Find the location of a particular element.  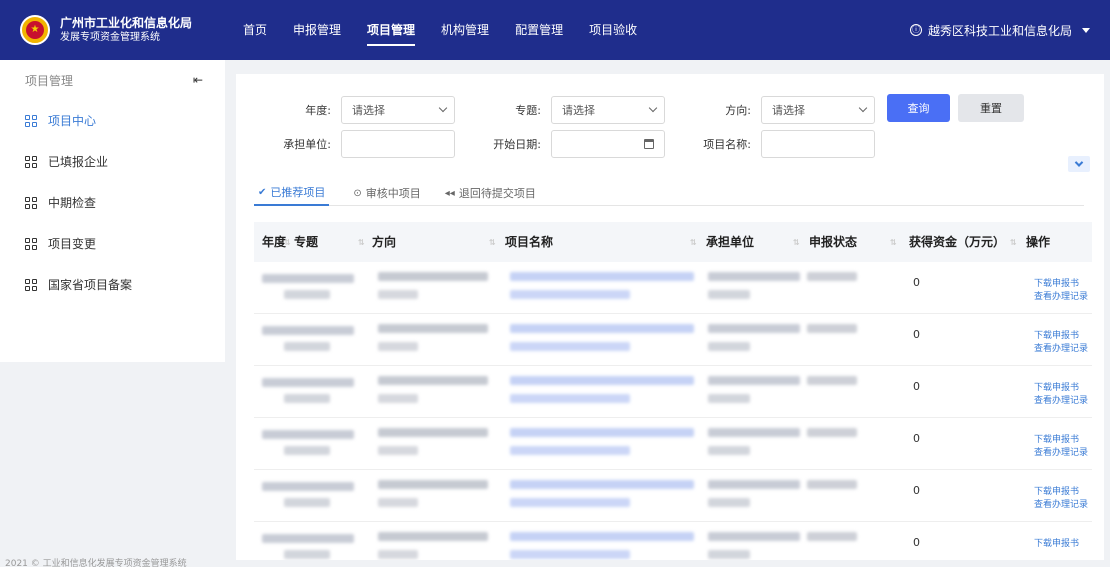

project-name-input is located at coordinates (818, 144).